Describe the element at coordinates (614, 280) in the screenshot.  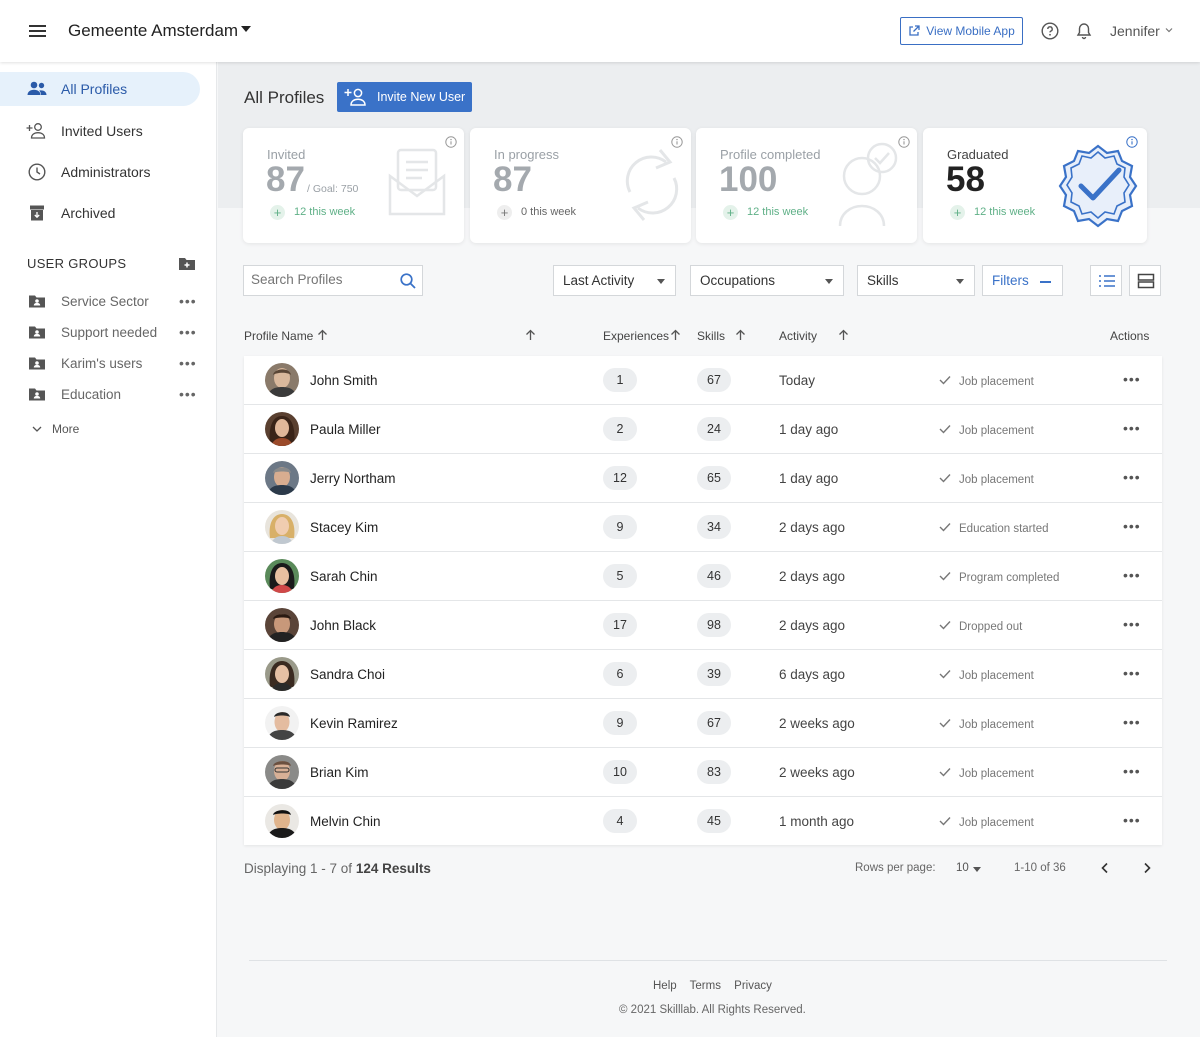
I see `last-activity-select: Last Activity` at that location.